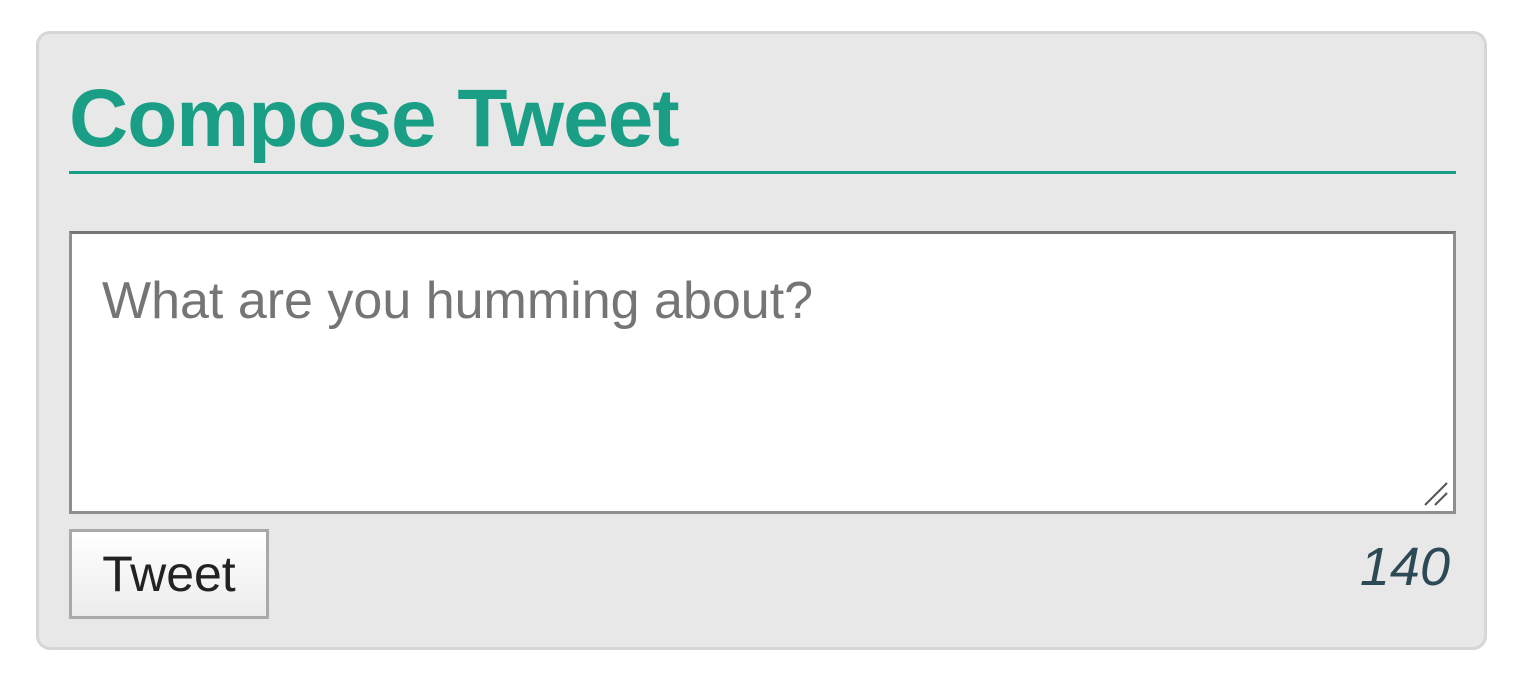  Describe the element at coordinates (762, 172) in the screenshot. I see `title-divider` at that location.